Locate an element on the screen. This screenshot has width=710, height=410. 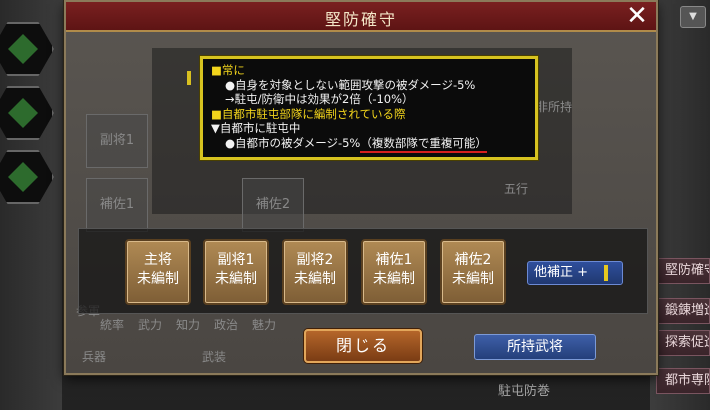
tooltip-stack-note: （複数部隊で重複可能） is located at coordinates (423, 144).